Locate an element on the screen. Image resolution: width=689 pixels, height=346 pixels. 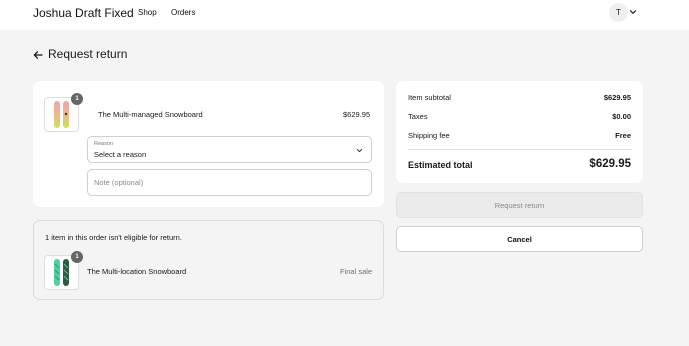
taxes-value: $0.00 is located at coordinates (621, 116).